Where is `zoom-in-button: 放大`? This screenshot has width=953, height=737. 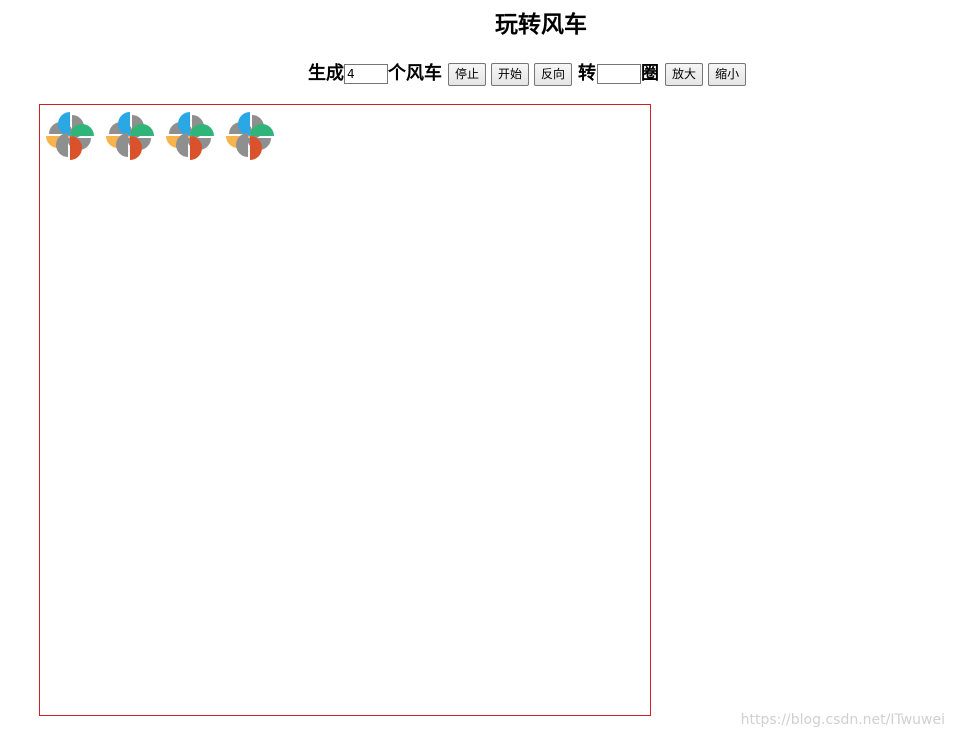 zoom-in-button: 放大 is located at coordinates (684, 74).